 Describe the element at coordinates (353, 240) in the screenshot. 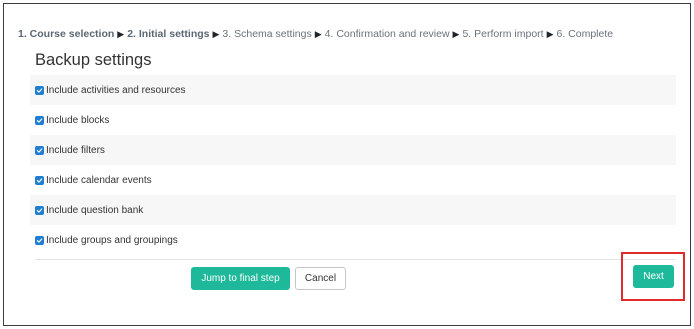

I see `setting-row-groups: Include groups and groupings` at that location.